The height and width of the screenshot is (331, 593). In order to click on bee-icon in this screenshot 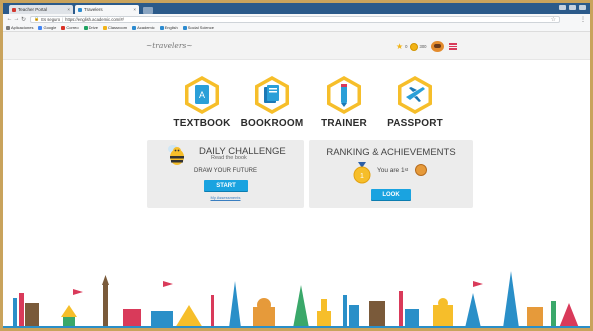, I will do `click(176, 155)`.